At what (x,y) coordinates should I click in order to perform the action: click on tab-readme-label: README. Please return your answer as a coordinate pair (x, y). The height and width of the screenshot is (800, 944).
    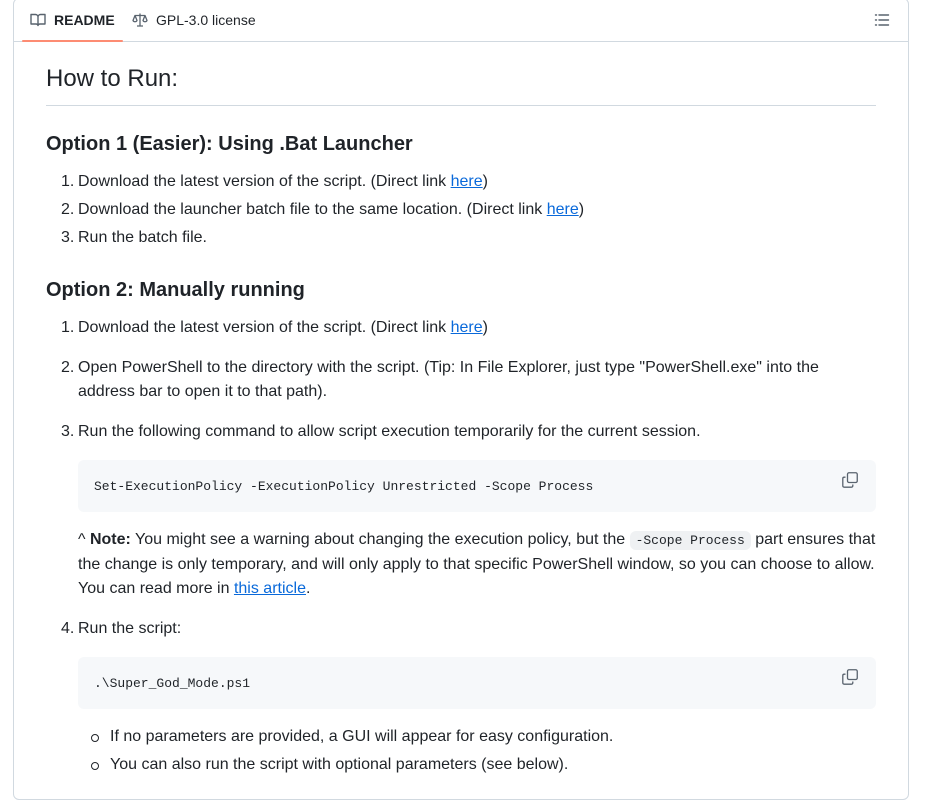
    Looking at the image, I should click on (84, 20).